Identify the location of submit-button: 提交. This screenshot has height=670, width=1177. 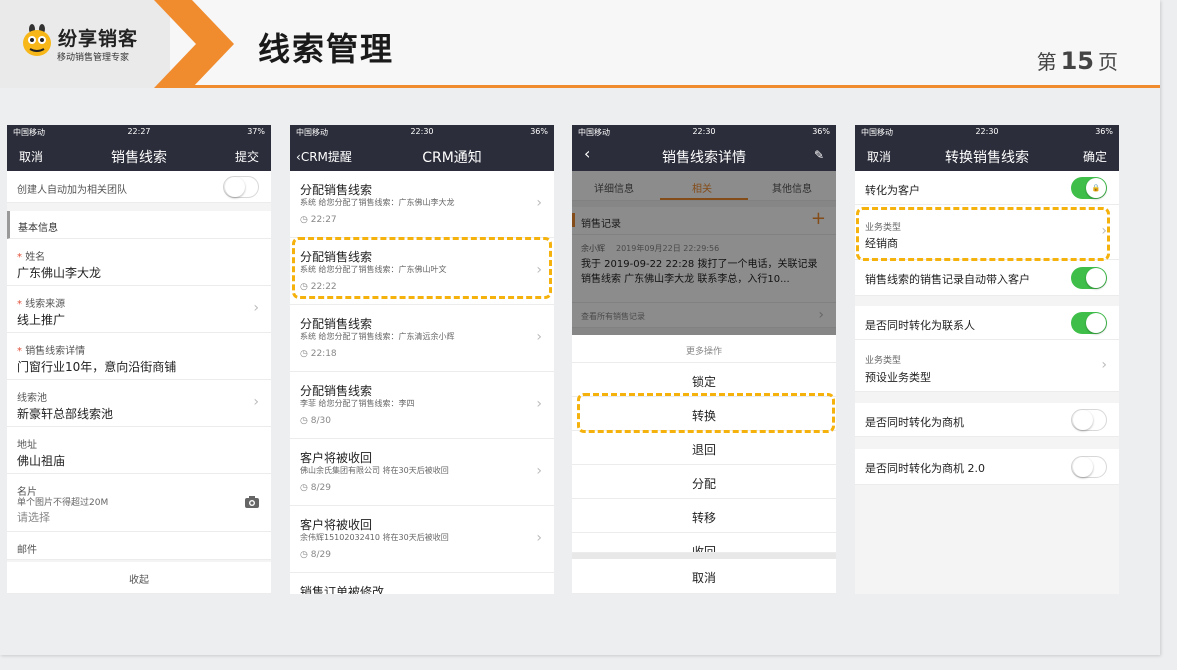
(247, 156).